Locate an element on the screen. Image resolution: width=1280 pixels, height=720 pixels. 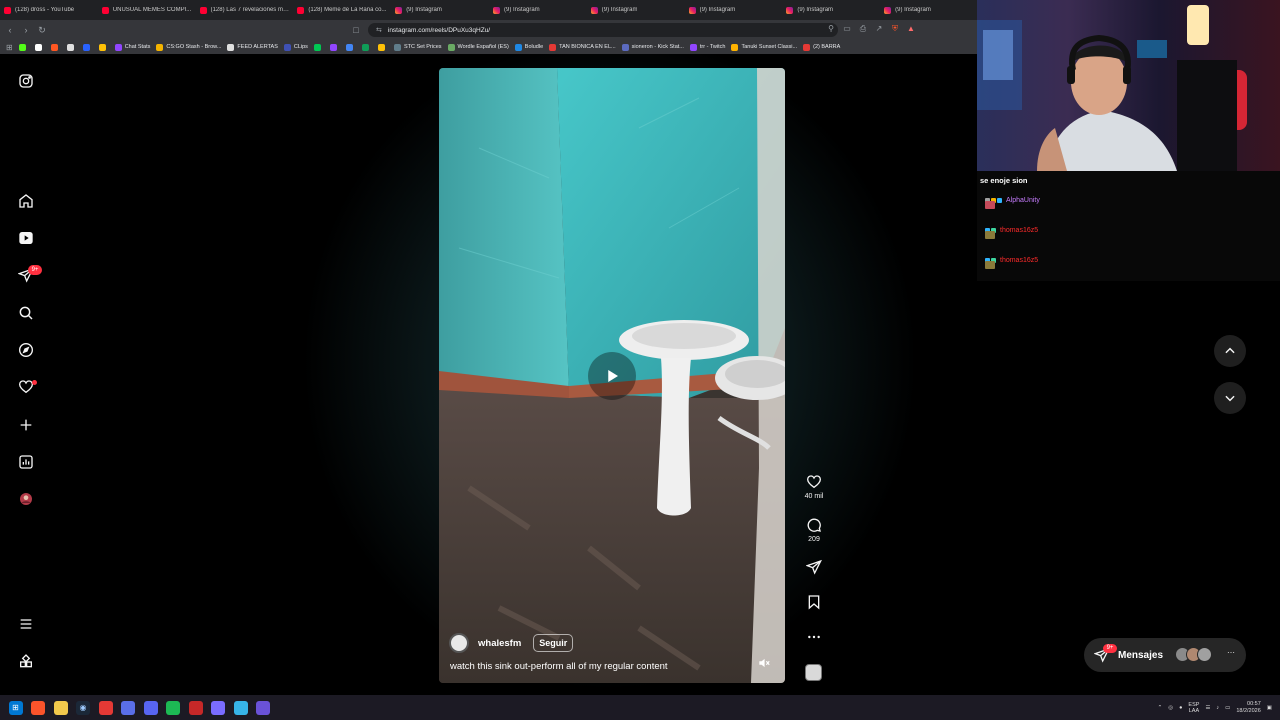
audio-track-thumbnail is located at coordinates (813, 672).